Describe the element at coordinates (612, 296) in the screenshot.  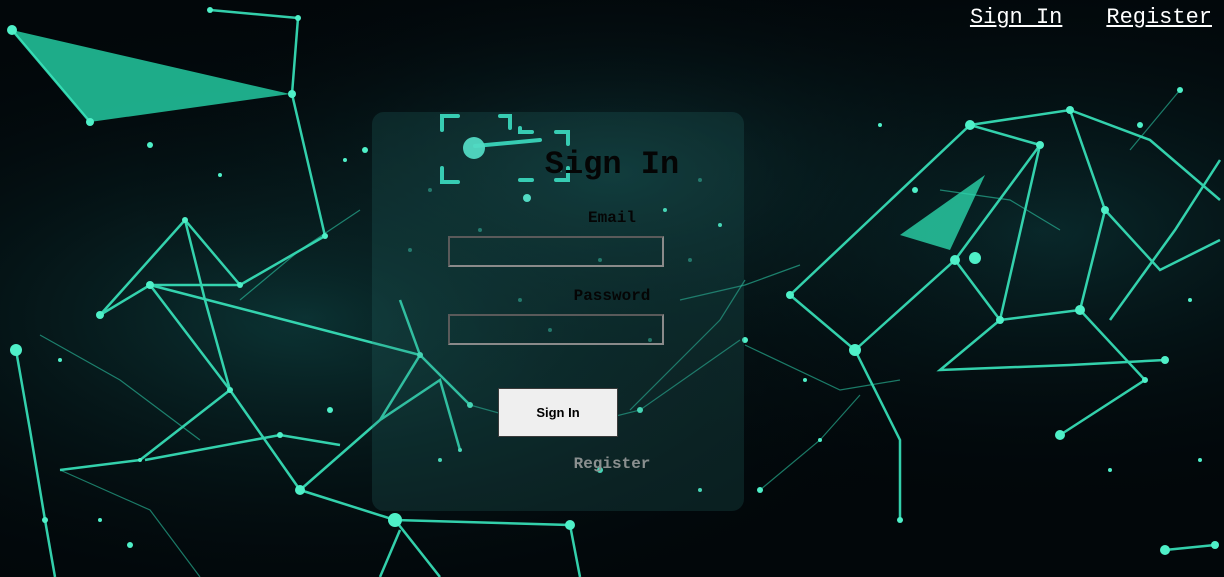
I see `password-label: Password` at that location.